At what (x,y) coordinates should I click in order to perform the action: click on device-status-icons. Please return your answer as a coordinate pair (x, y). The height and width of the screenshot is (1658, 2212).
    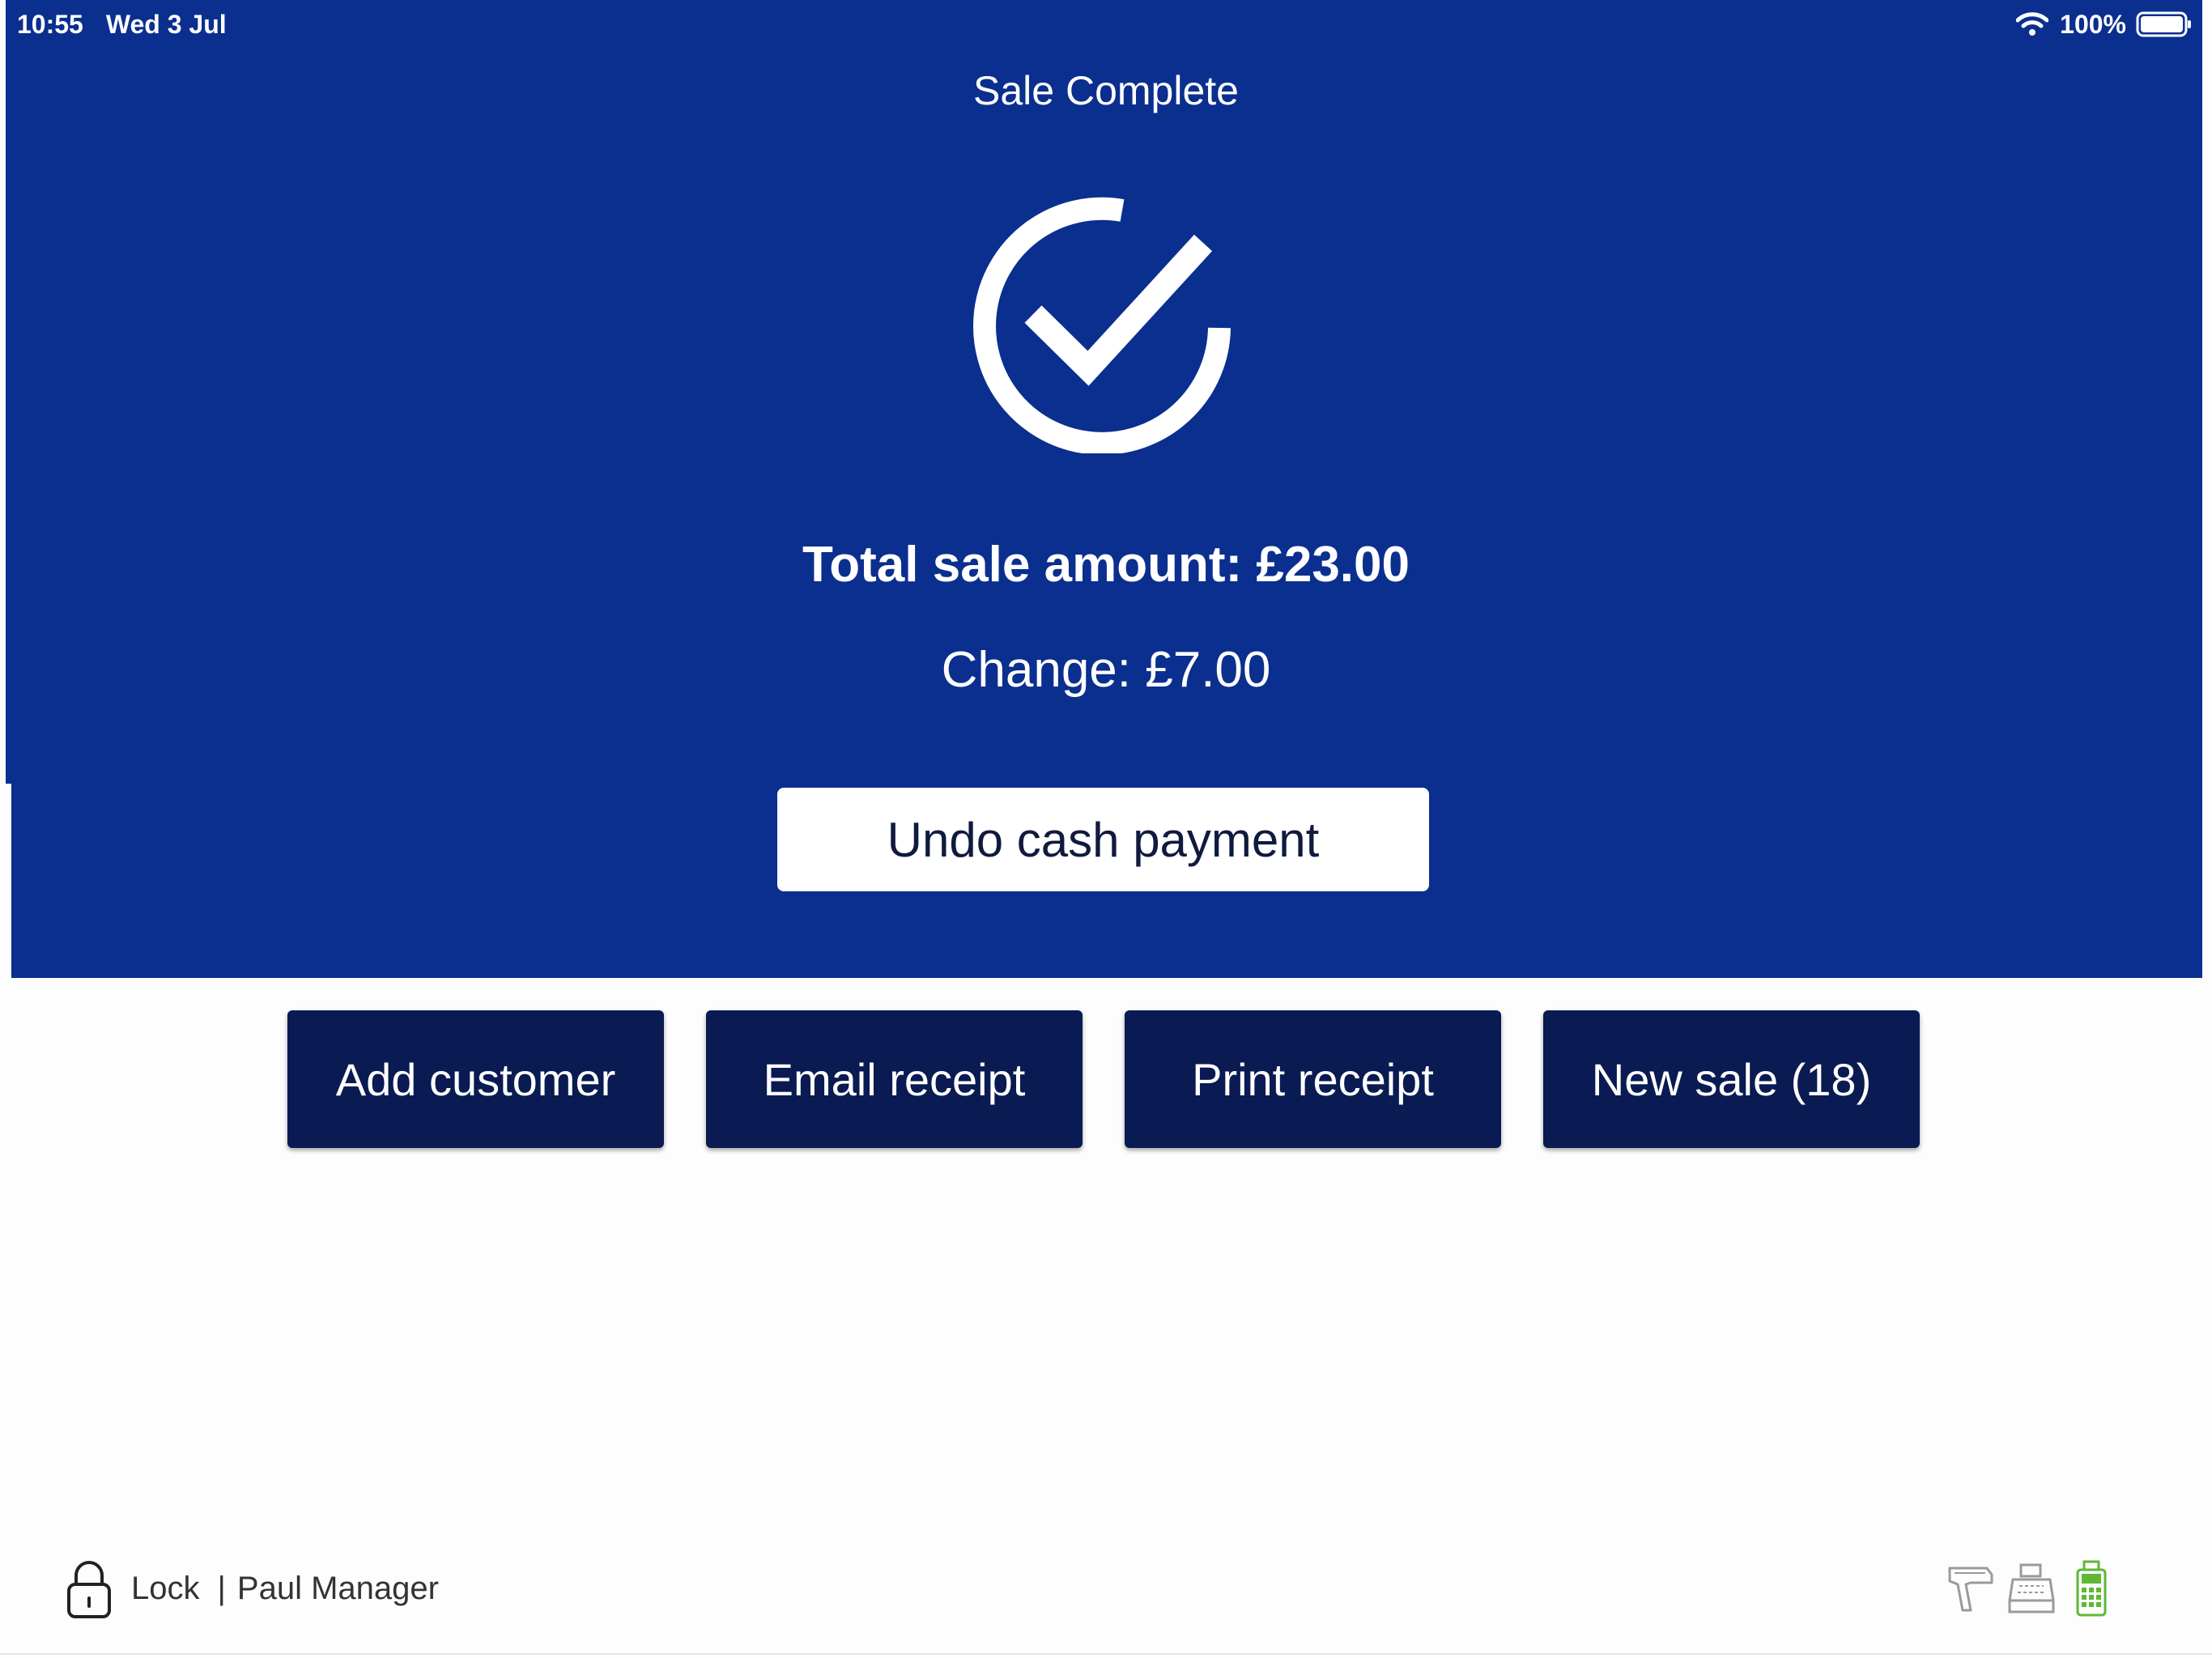
    Looking at the image, I should click on (2027, 1588).